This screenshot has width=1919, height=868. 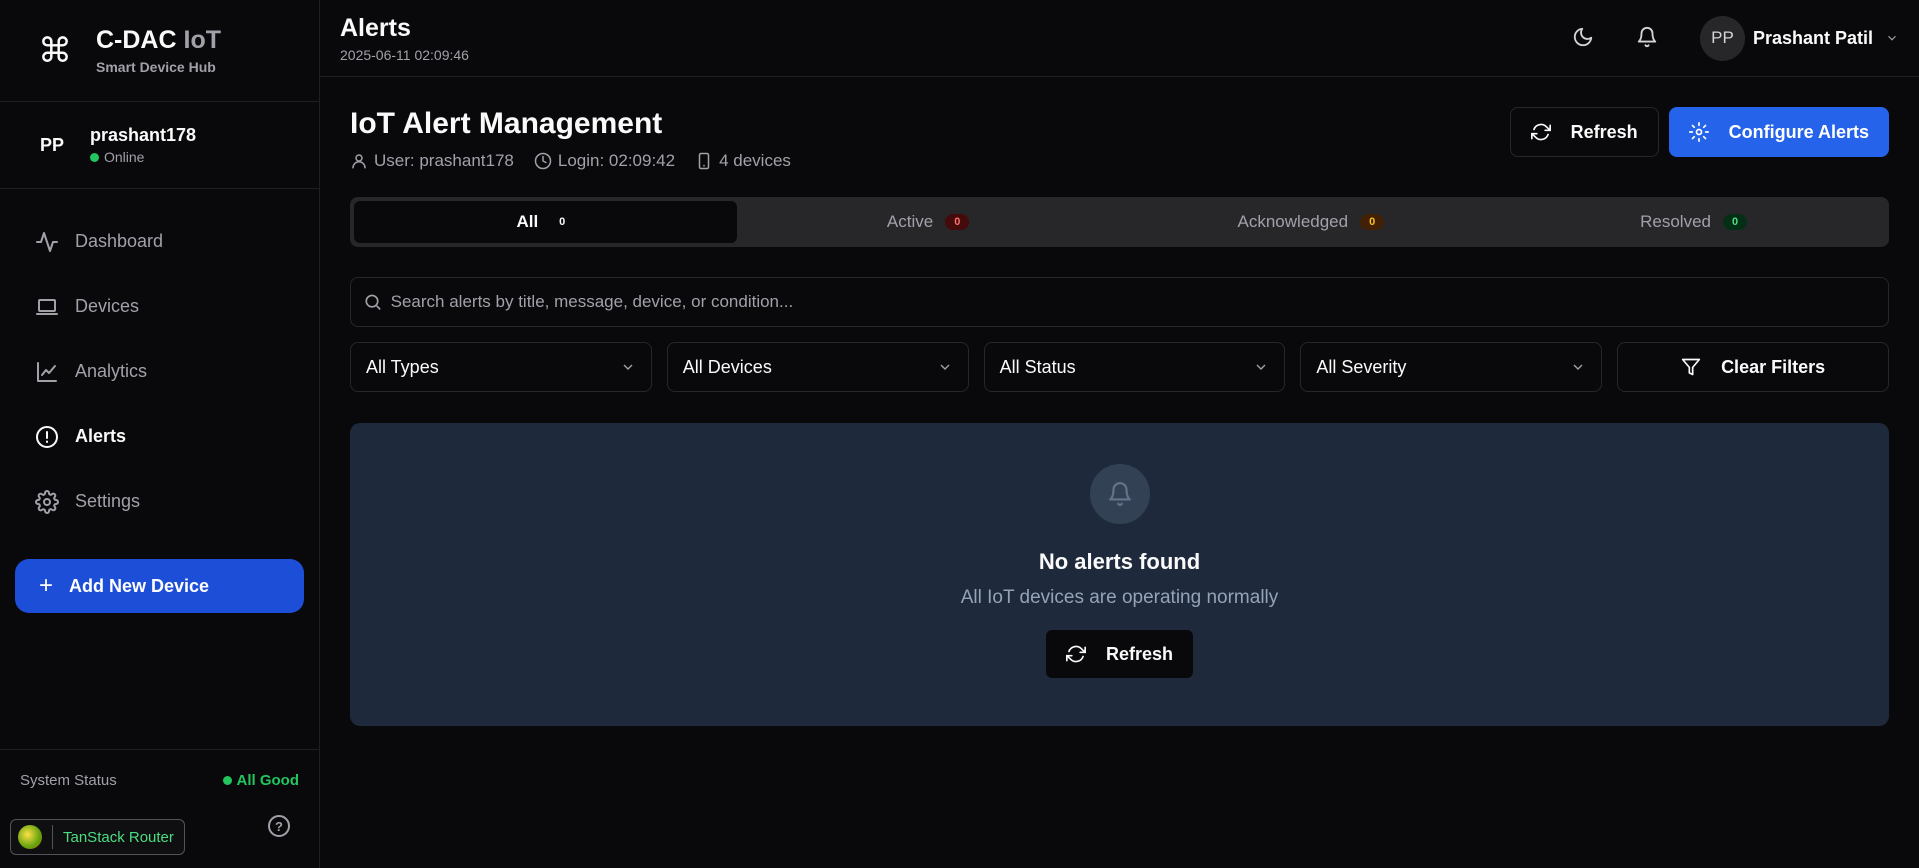 What do you see at coordinates (1798, 131) in the screenshot?
I see `configure-alerts-label: Configure Alerts` at bounding box center [1798, 131].